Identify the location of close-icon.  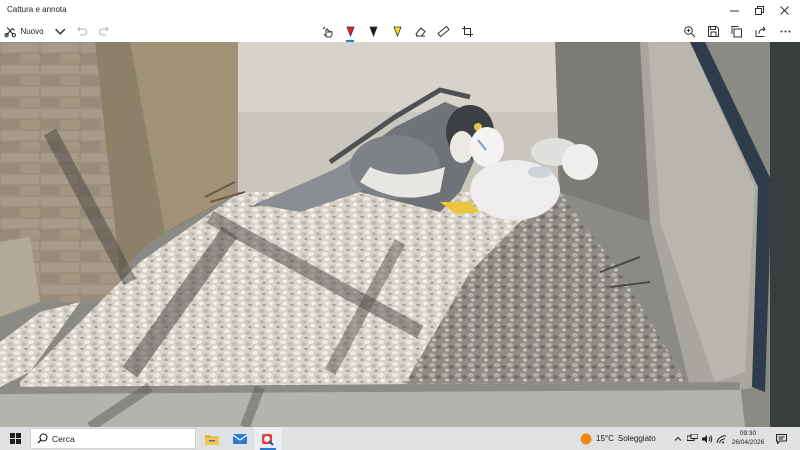
(784, 10).